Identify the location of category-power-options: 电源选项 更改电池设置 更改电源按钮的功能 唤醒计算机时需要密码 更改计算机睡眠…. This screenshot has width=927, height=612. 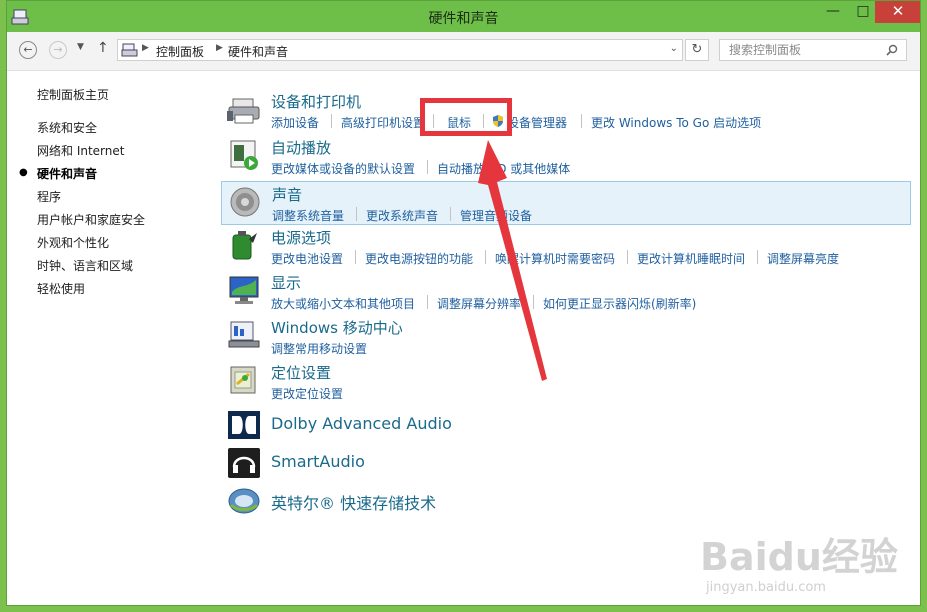
(566, 247).